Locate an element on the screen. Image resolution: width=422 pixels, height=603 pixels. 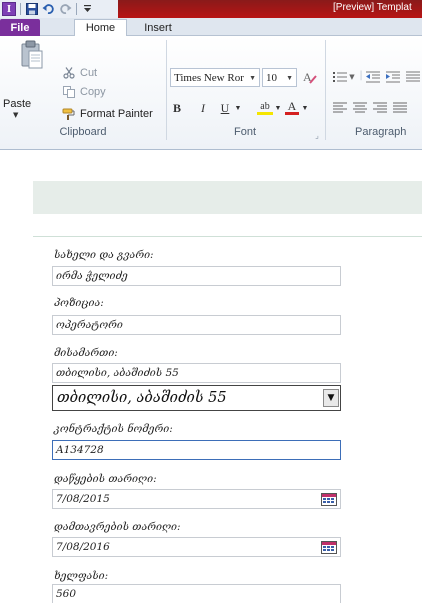
name-label: სახელი და გვარი: is located at coordinates (104, 255).